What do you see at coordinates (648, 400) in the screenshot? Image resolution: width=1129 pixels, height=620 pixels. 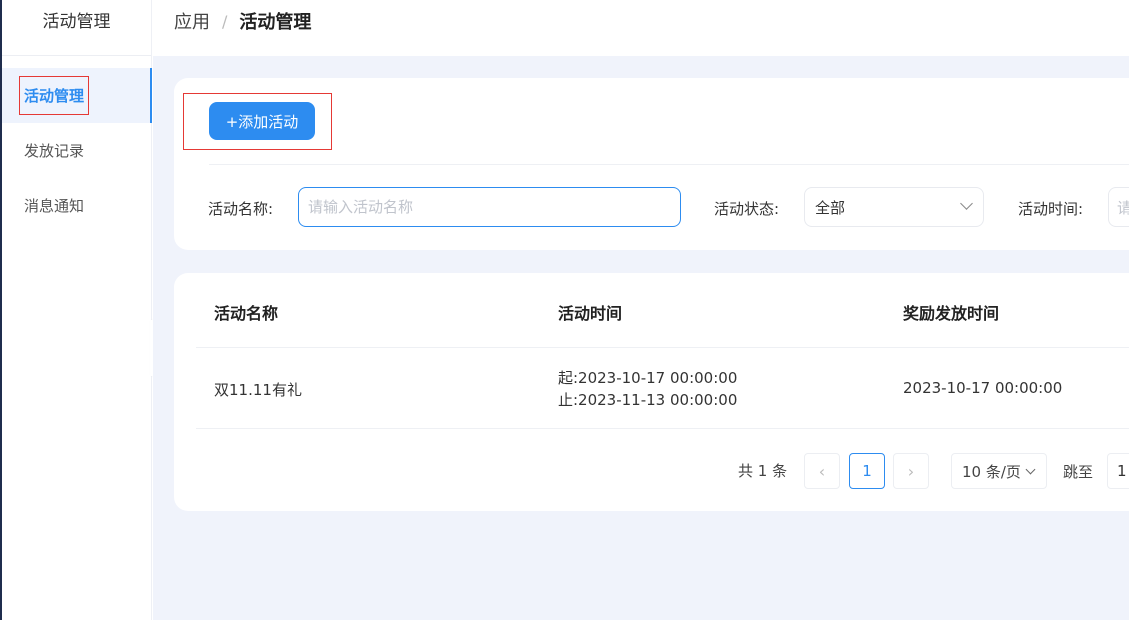 I see `cell-end-time: 止:2023-11-13 00:00:00` at bounding box center [648, 400].